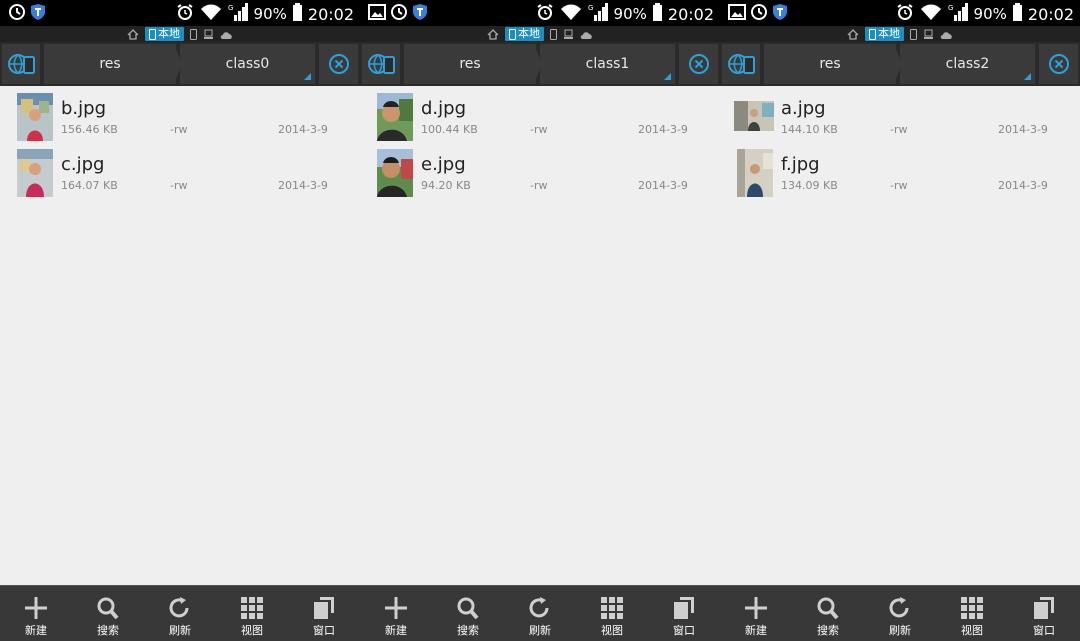  Describe the element at coordinates (756, 608) in the screenshot. I see `plus-icon` at that location.